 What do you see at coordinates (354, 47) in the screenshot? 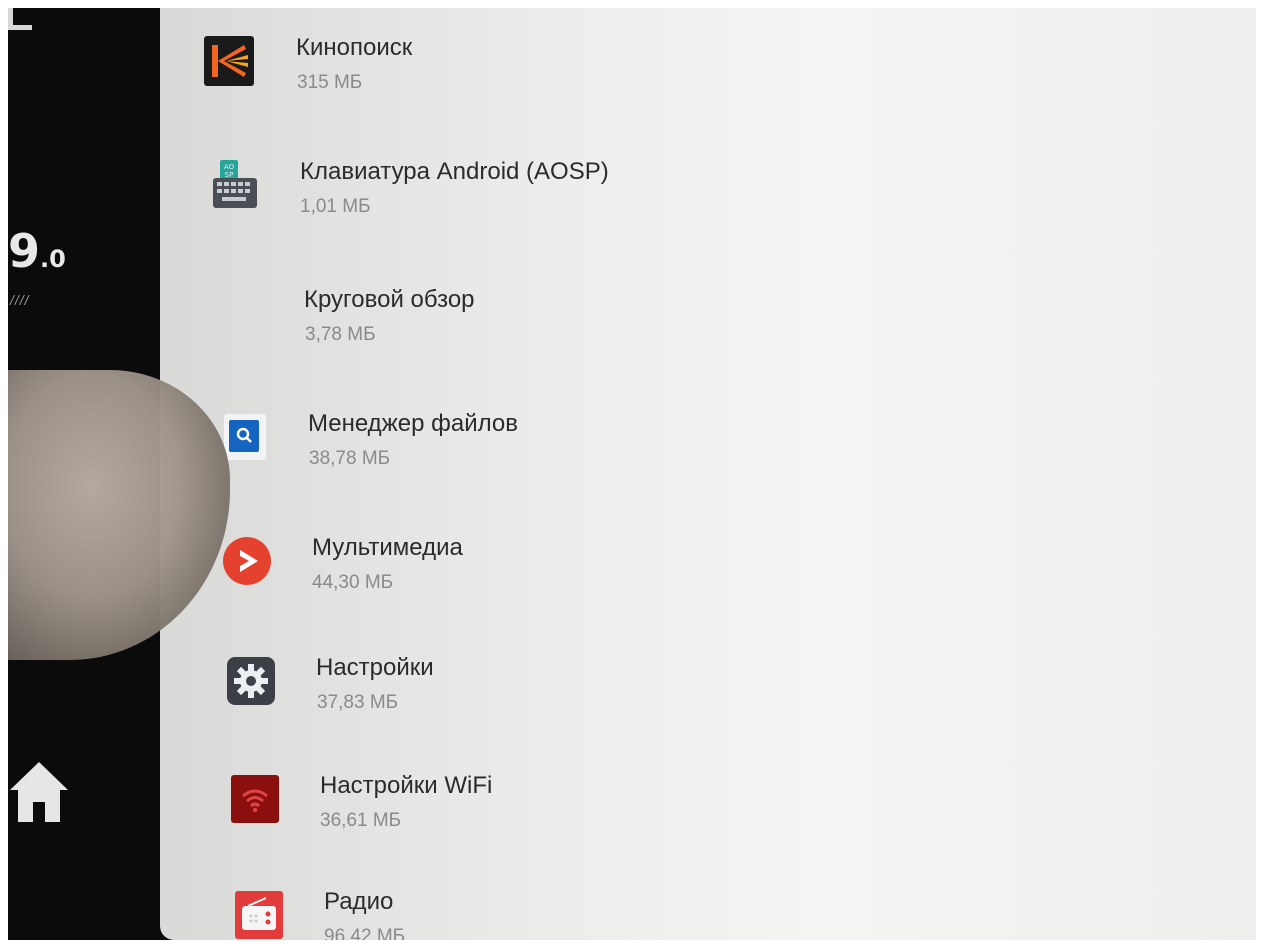
I see `app-name: Кинопоиск` at bounding box center [354, 47].